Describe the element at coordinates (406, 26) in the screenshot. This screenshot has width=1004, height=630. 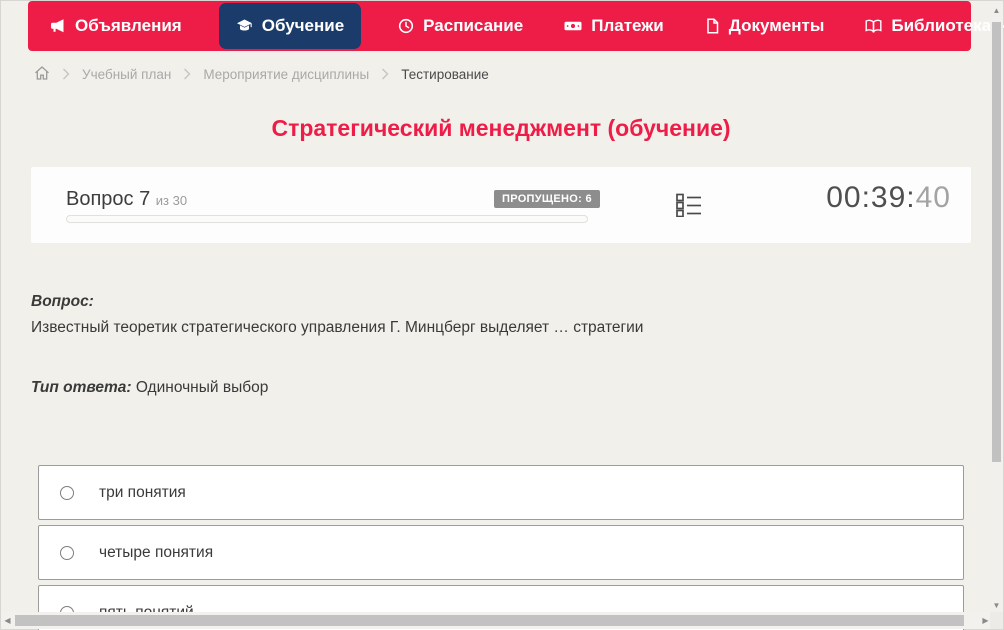
I see `clock-icon` at that location.